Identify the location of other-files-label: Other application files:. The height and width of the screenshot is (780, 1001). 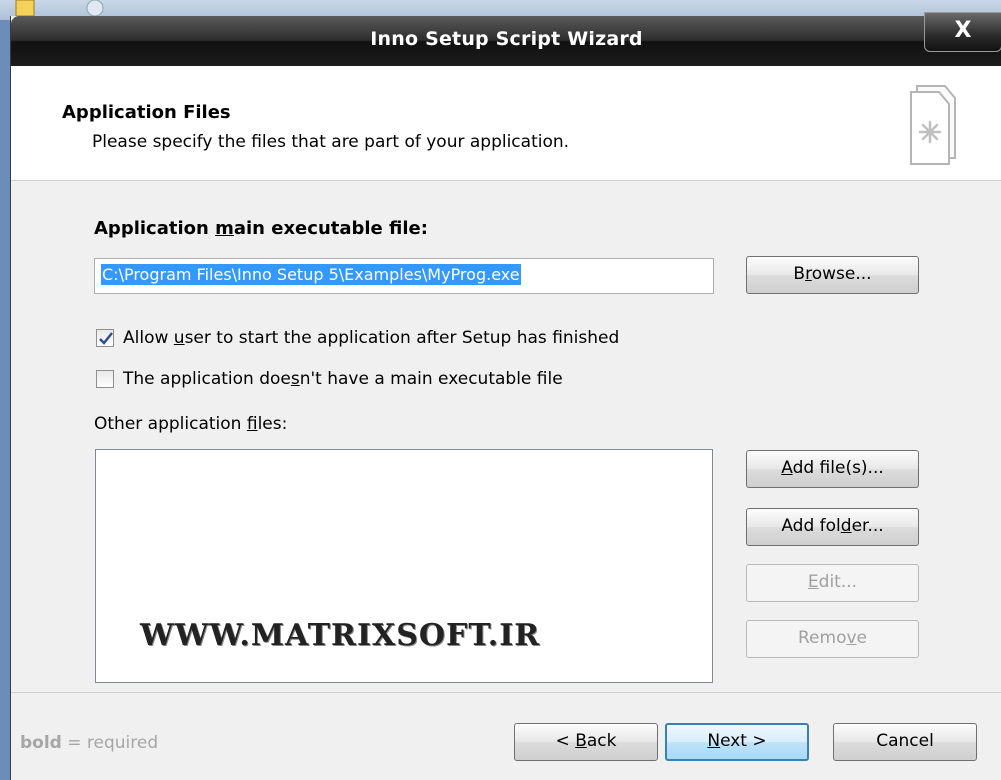
(191, 424).